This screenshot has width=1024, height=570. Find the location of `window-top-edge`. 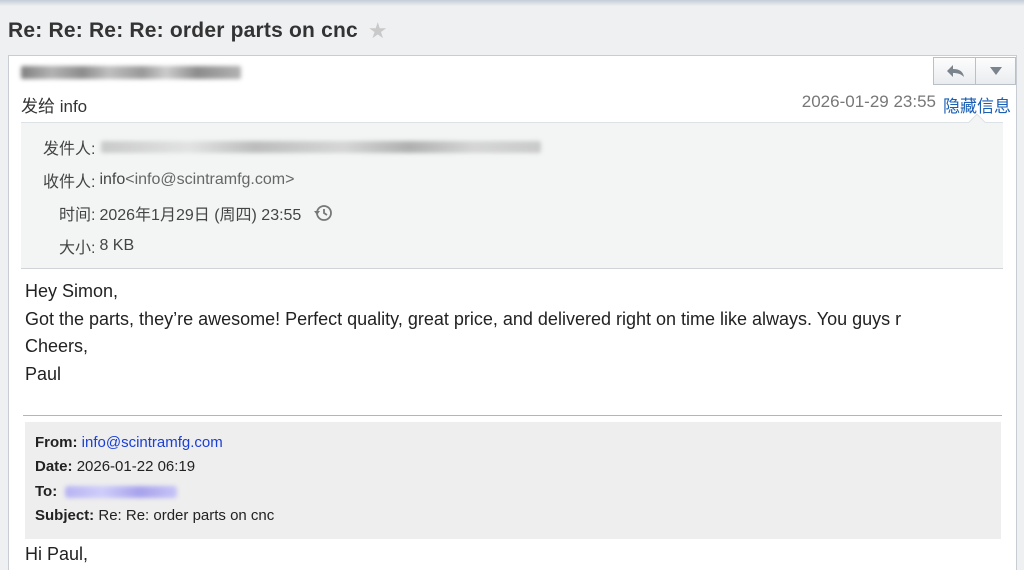

window-top-edge is located at coordinates (512, 3).